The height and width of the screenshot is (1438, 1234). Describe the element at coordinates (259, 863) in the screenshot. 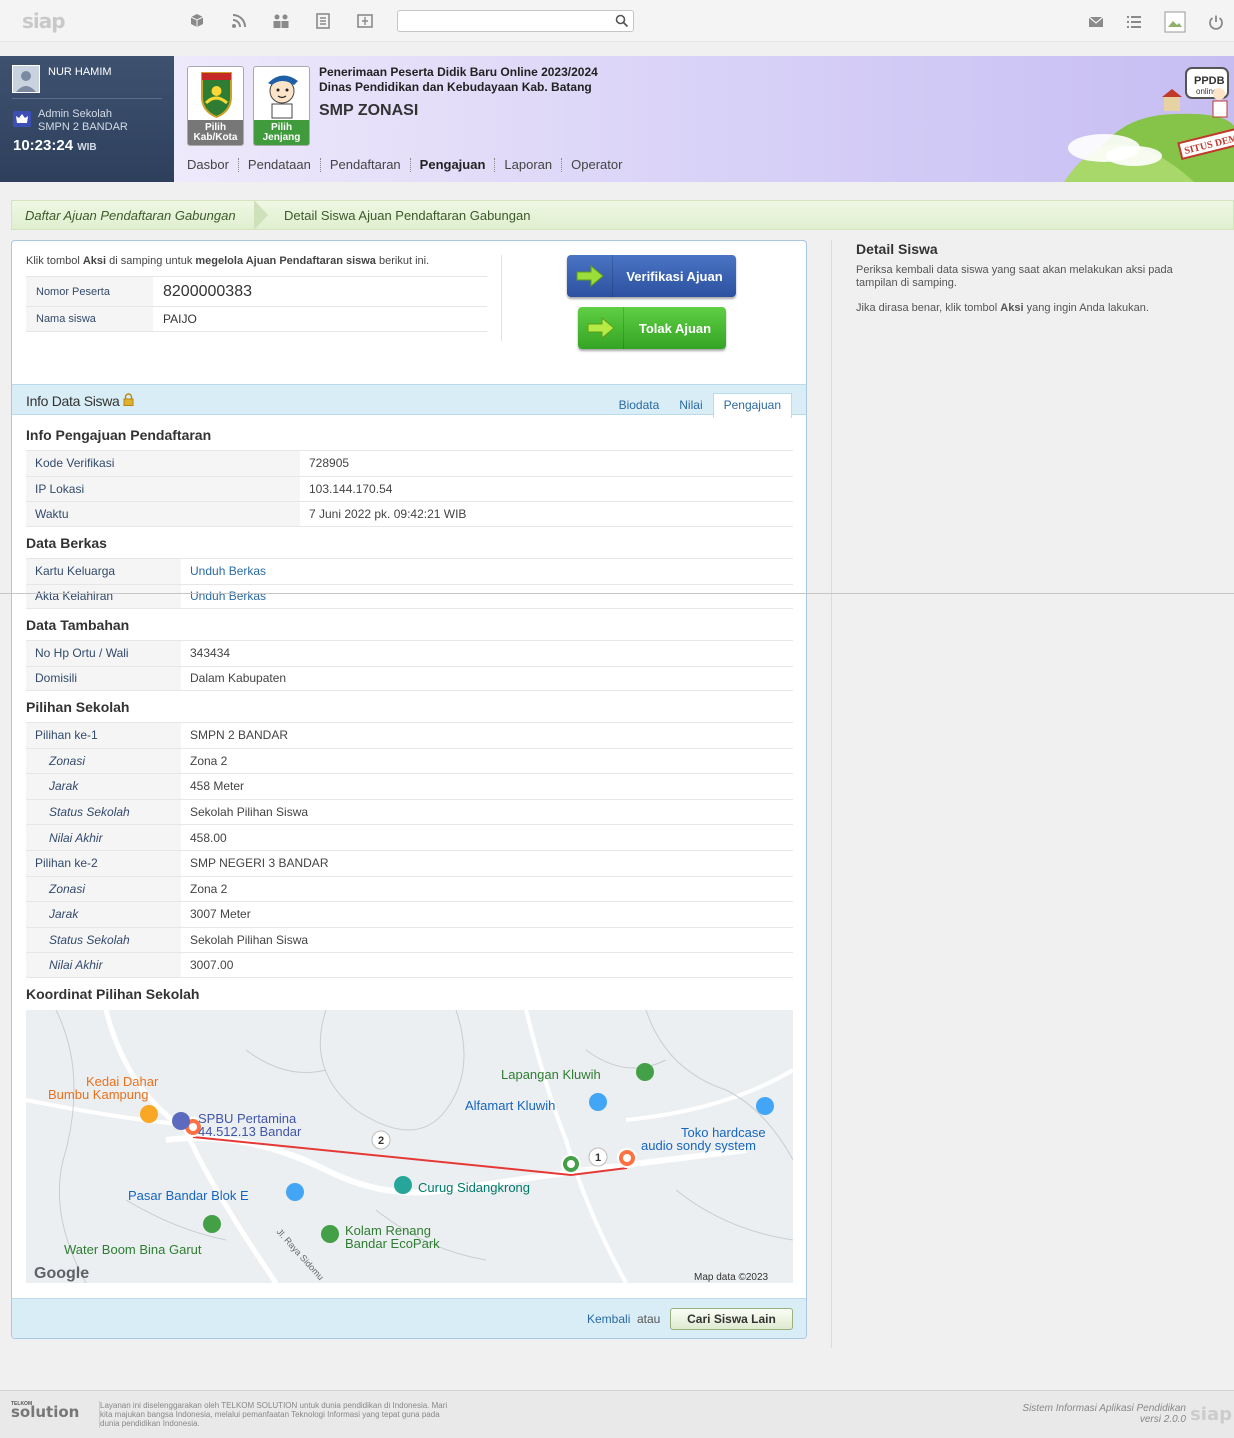

I see `row-value: SMP NEGERI 3 BANDAR` at that location.